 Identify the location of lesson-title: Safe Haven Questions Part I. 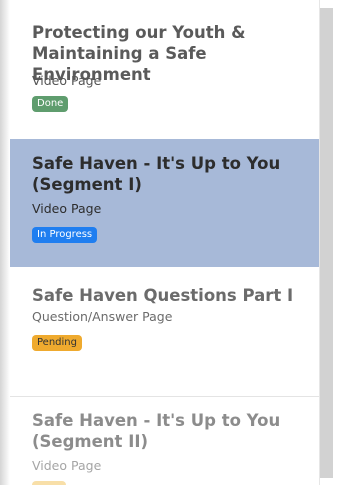
(163, 295).